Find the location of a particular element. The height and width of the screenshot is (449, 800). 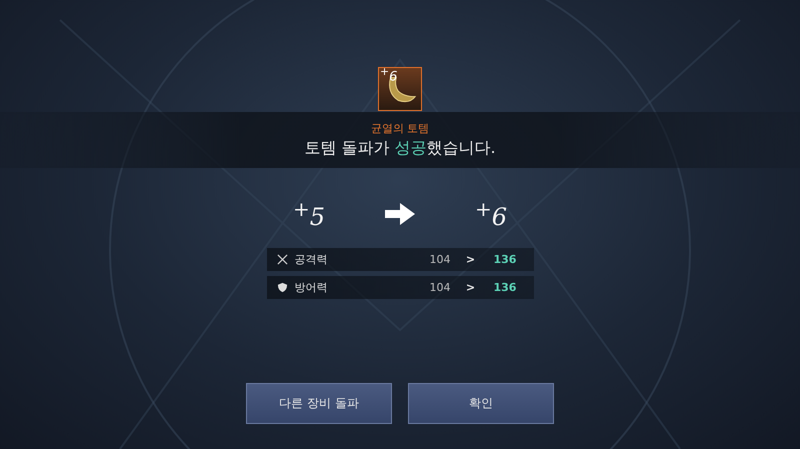

enhance-level: $^{+}$6 is located at coordinates (389, 74).